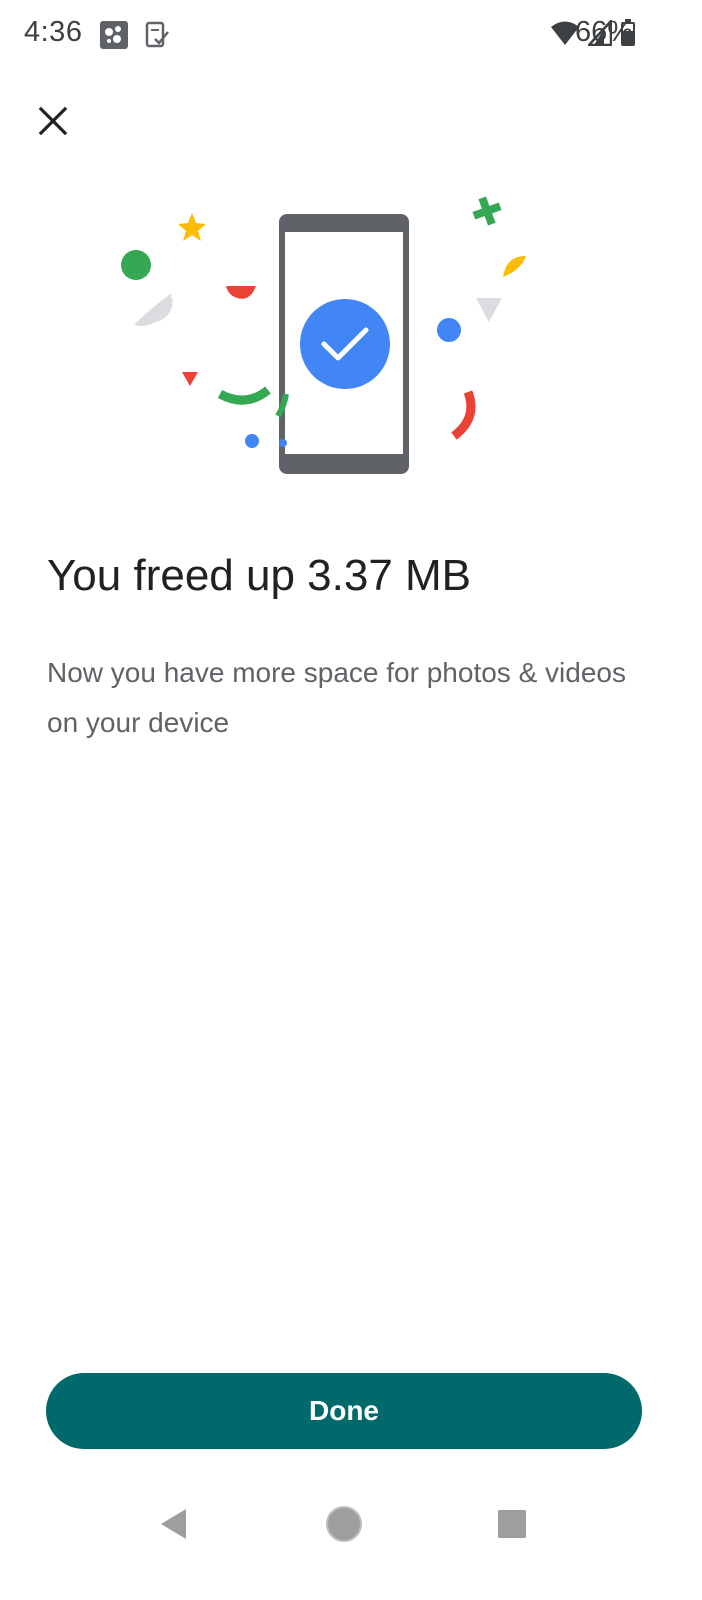 The width and height of the screenshot is (702, 1600). What do you see at coordinates (489, 310) in the screenshot?
I see `confetti-gray-triangle` at bounding box center [489, 310].